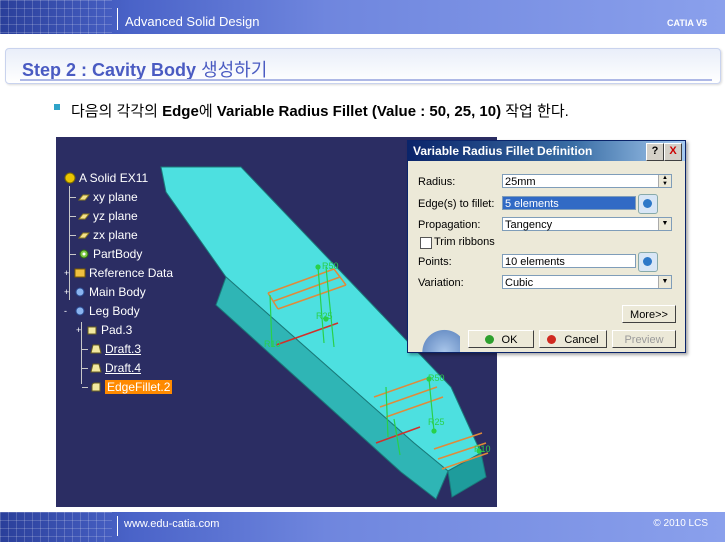 The height and width of the screenshot is (547, 725). I want to click on header-bar: Advanced Solid Design CATIA V5, so click(362, 17).